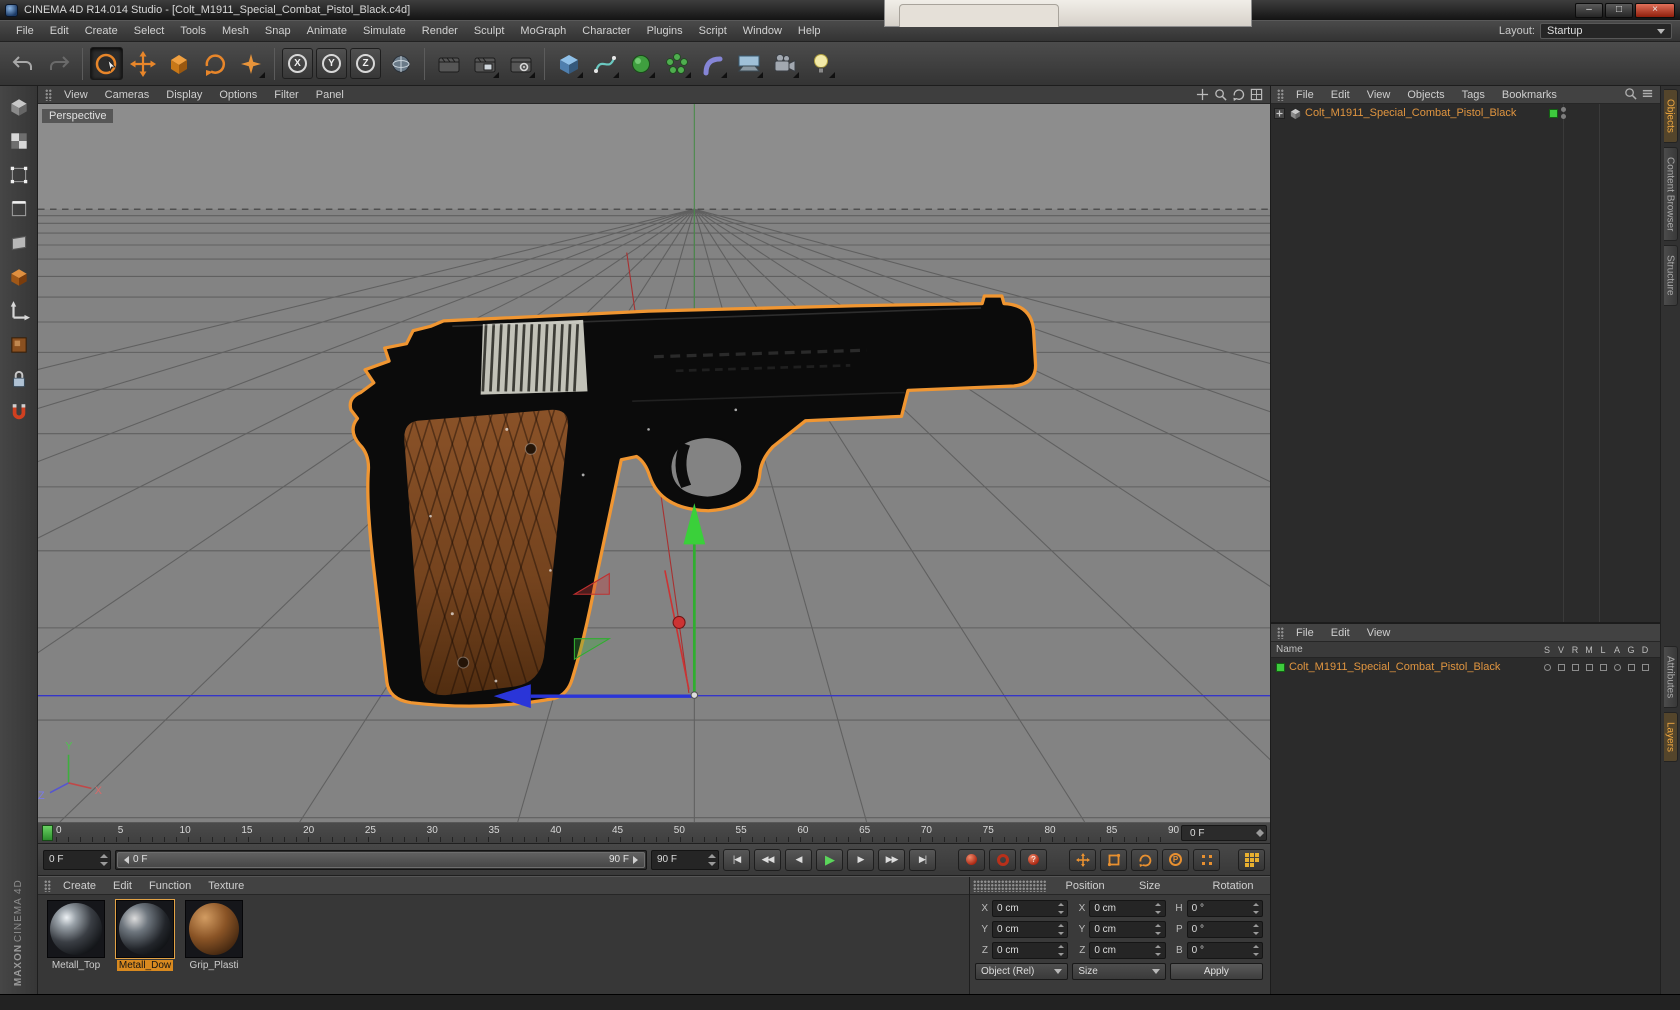  What do you see at coordinates (1224, 929) in the screenshot?
I see `rot-p-field: 0 °` at bounding box center [1224, 929].